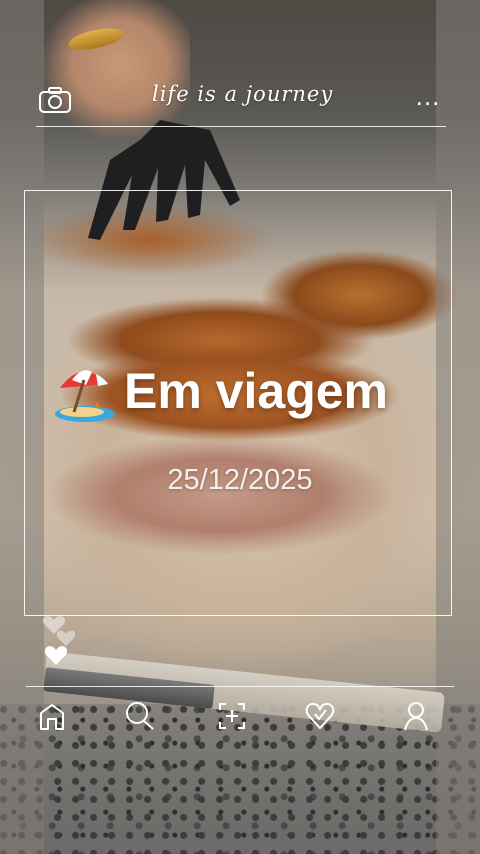 The height and width of the screenshot is (854, 480). Describe the element at coordinates (243, 94) in the screenshot. I see `tagline: life is a journey` at that location.